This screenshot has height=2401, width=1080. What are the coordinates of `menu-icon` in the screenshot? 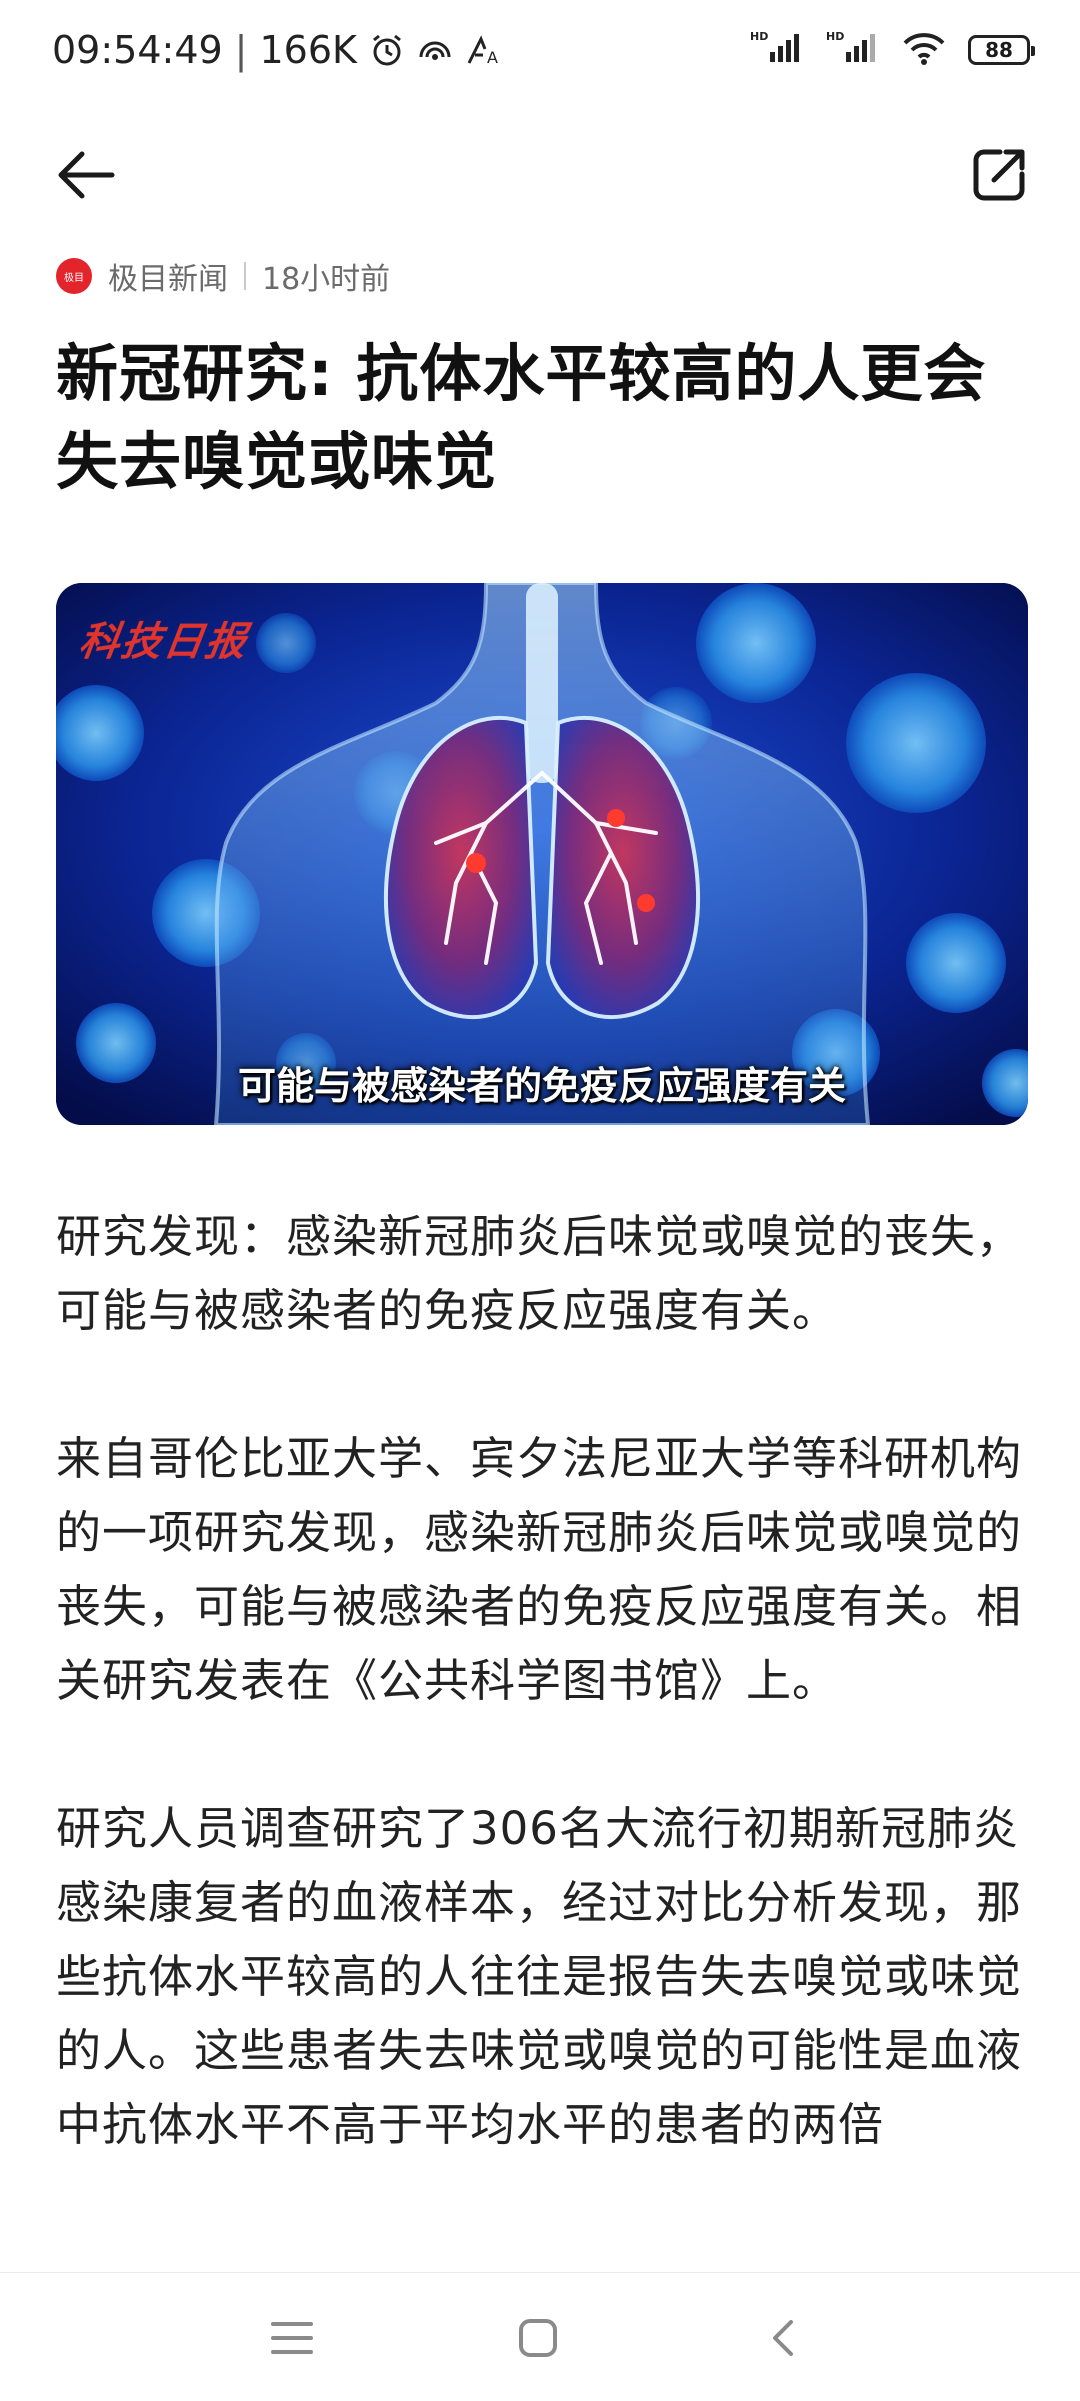 It's located at (292, 2338).